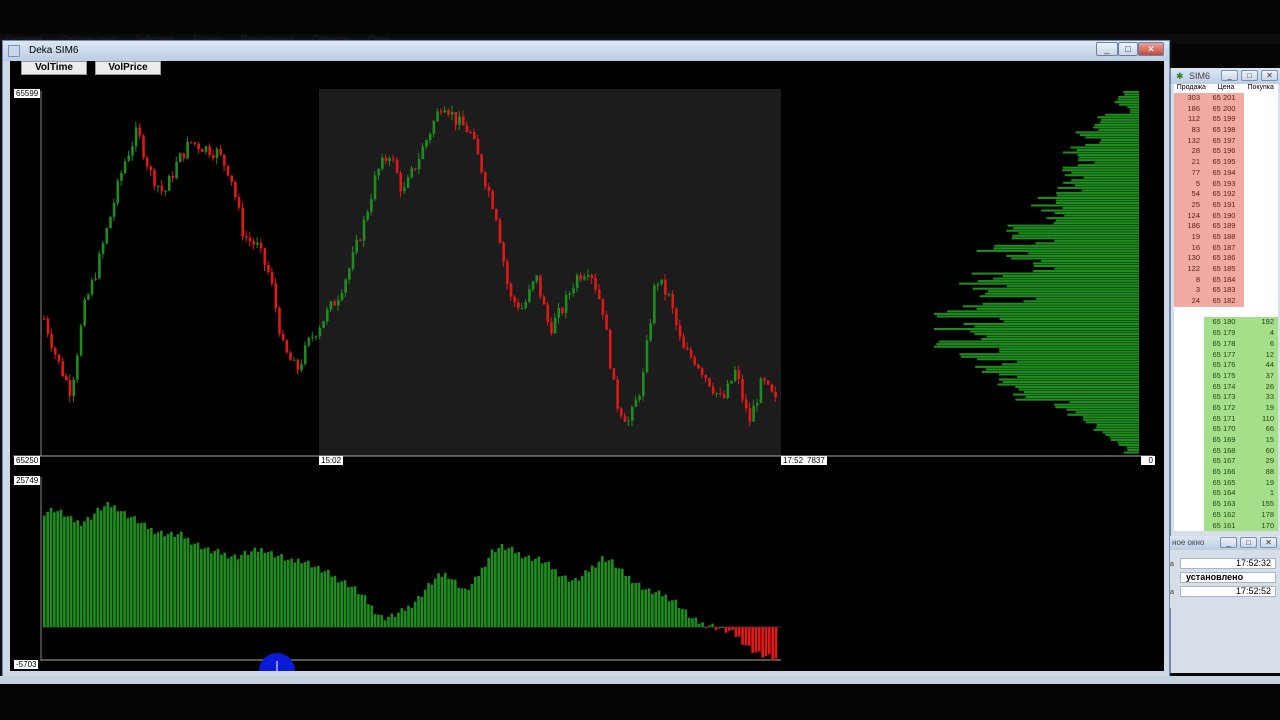 The height and width of the screenshot is (720, 1280). Describe the element at coordinates (1226, 216) in the screenshot. I see `order-book-ask-row: 124 65 190` at that location.